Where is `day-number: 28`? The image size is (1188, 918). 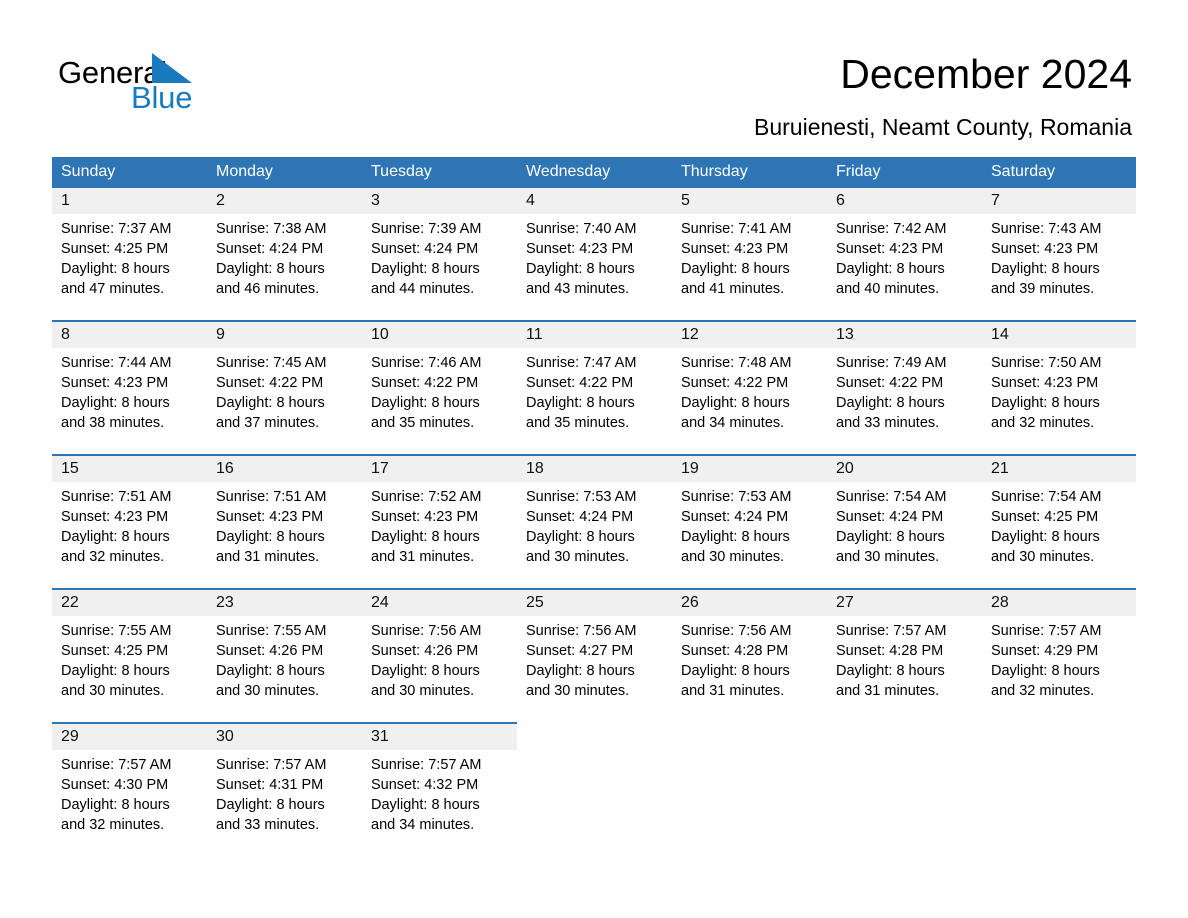 day-number: 28 is located at coordinates (1059, 602).